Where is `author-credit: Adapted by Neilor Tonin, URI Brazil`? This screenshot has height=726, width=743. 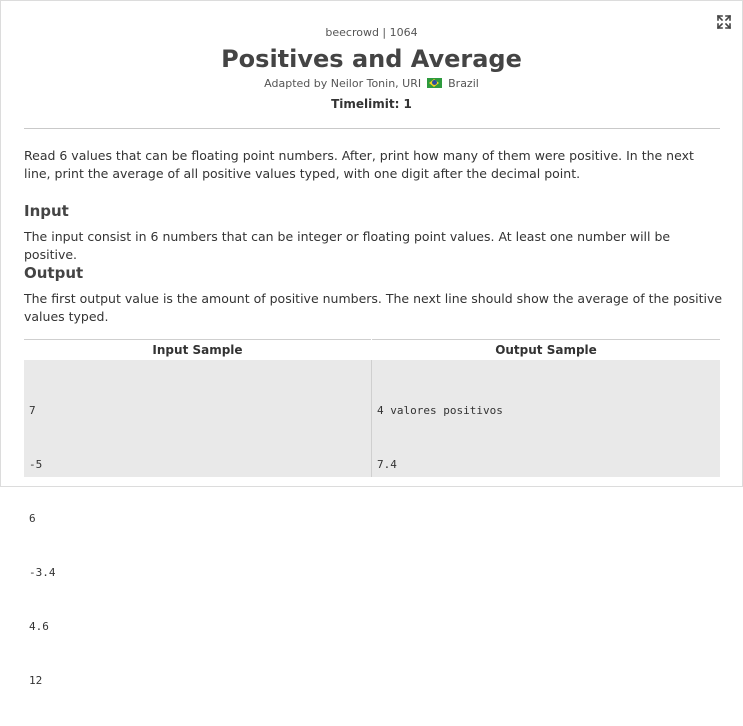 author-credit: Adapted by Neilor Tonin, URI Brazil is located at coordinates (371, 84).